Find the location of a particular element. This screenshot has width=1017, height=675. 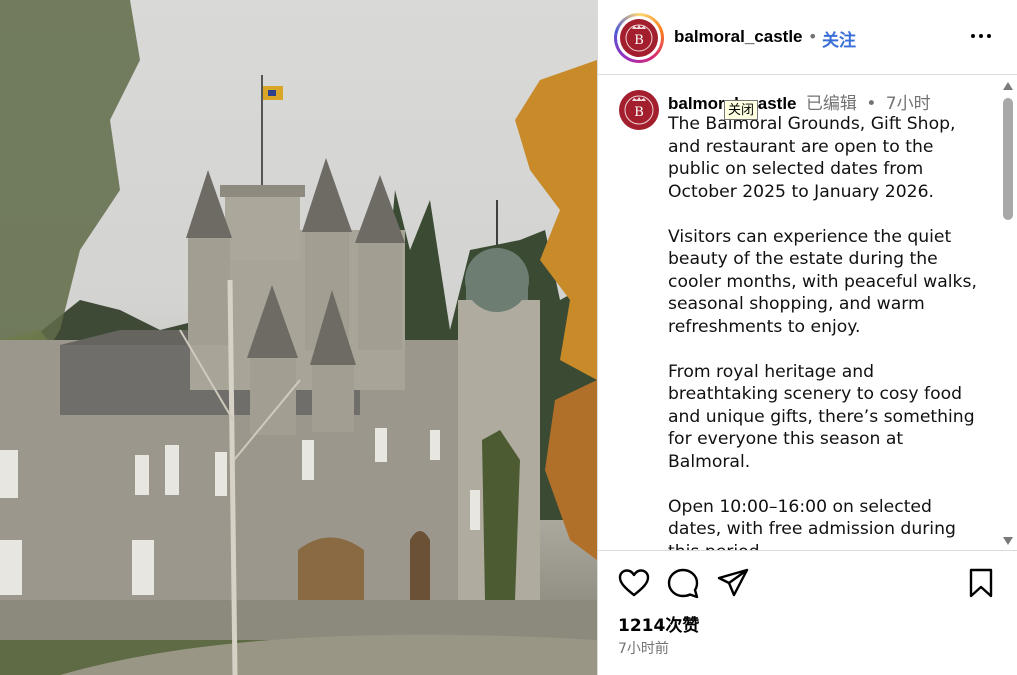

post-header: B balmoral_castle • 关注 is located at coordinates (807, 37).